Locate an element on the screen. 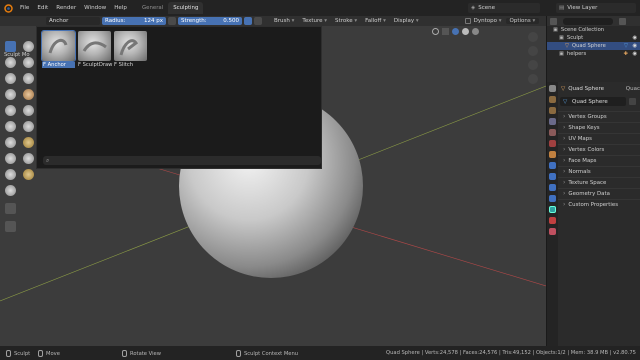  mouse-right-icon is located at coordinates (238, 353).